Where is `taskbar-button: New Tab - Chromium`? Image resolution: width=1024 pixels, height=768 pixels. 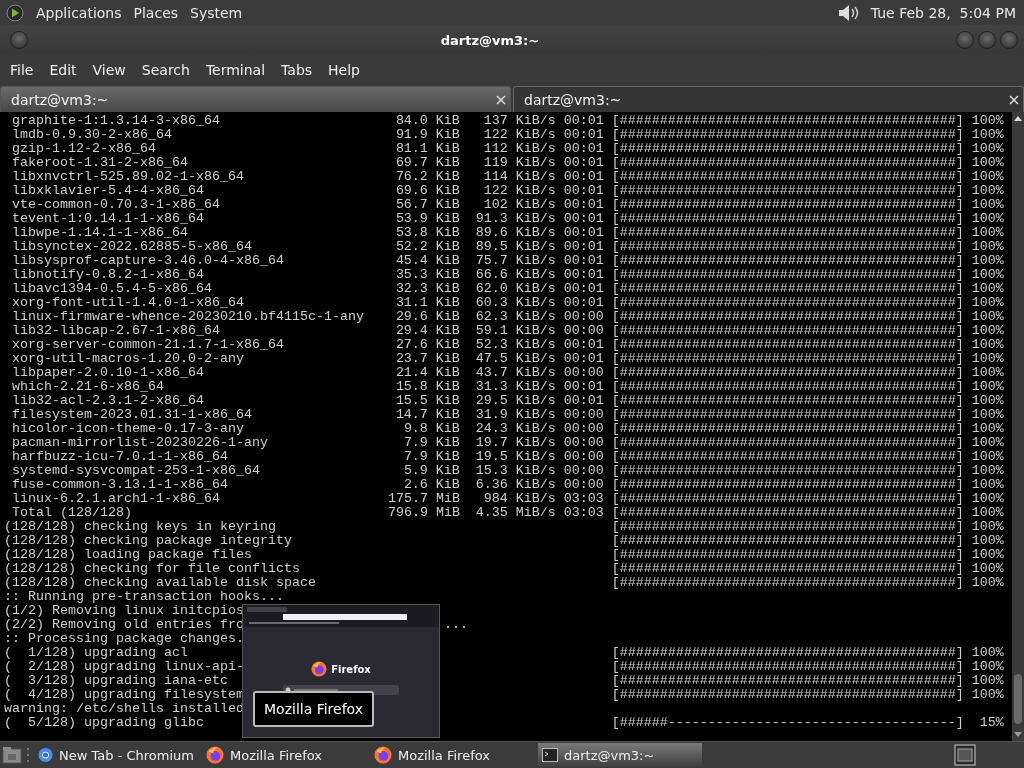 taskbar-button: New Tab - Chromium is located at coordinates (116, 755).